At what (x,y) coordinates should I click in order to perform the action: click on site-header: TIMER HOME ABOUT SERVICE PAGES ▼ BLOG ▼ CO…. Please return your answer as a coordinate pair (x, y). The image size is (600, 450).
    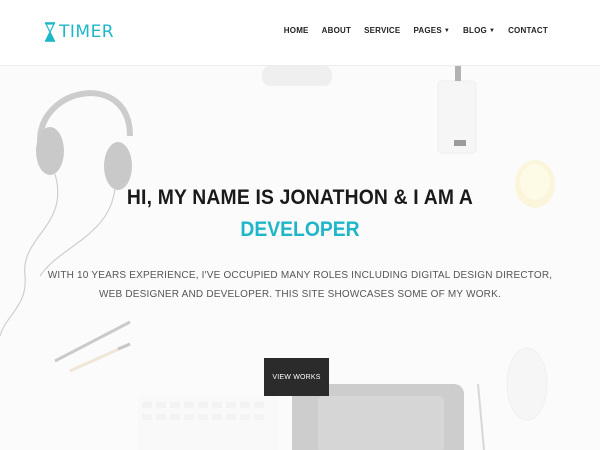
    Looking at the image, I should click on (300, 33).